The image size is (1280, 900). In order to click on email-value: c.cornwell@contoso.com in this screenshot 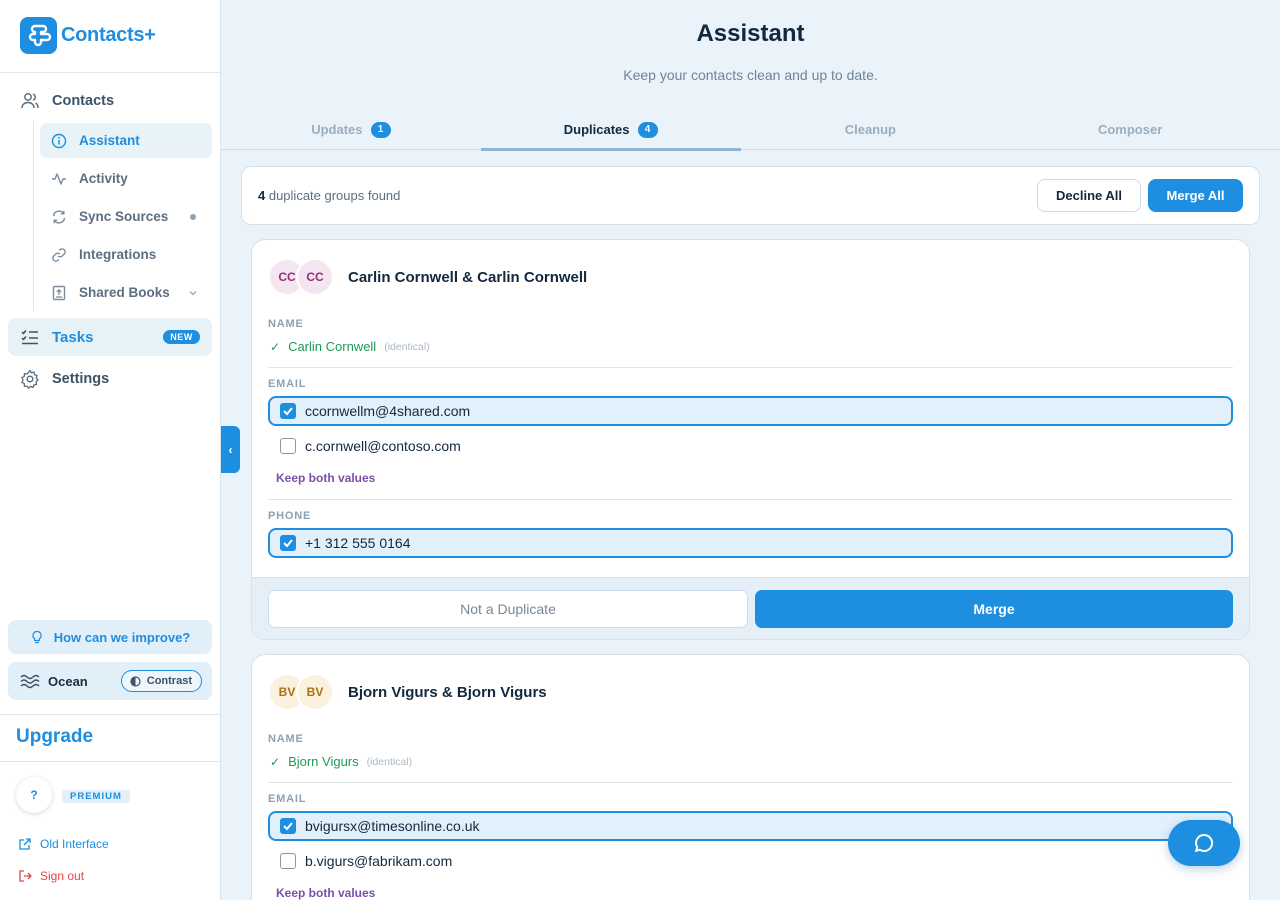, I will do `click(383, 446)`.